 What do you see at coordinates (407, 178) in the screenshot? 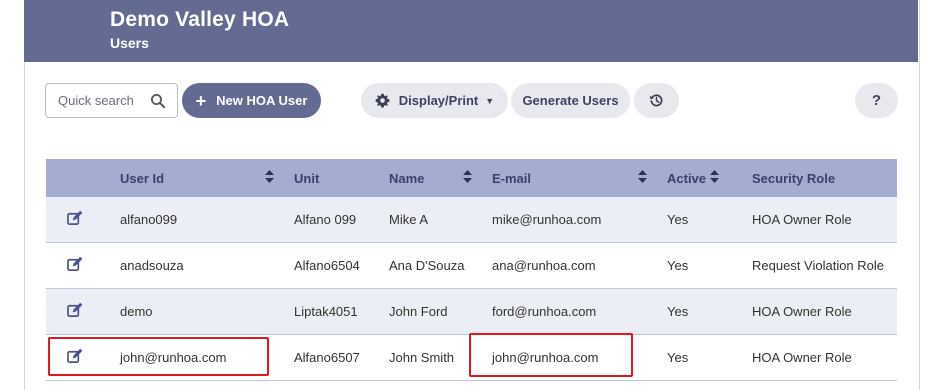
I see `col-name-label: Name` at bounding box center [407, 178].